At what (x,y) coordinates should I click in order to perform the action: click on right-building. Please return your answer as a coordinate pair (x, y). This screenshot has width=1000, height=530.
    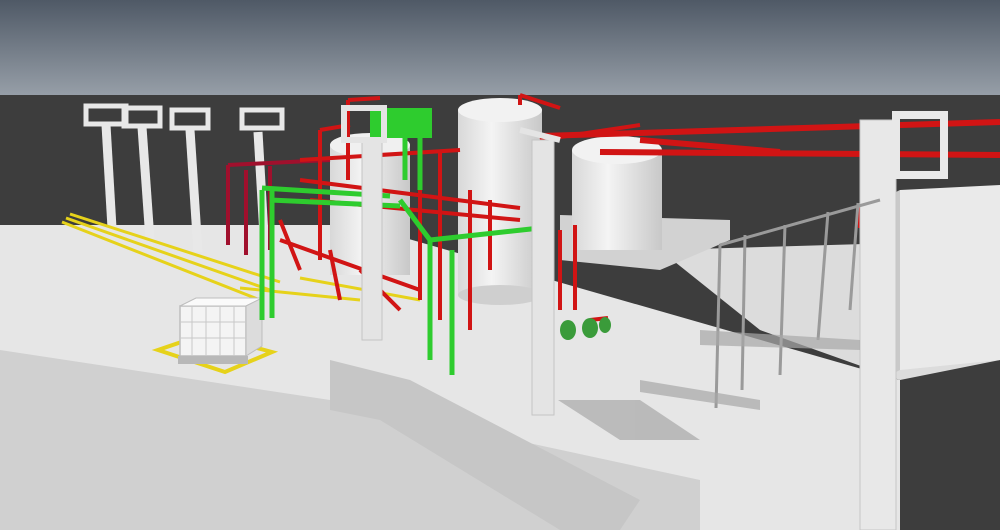
    Looking at the image, I should click on (950, 277).